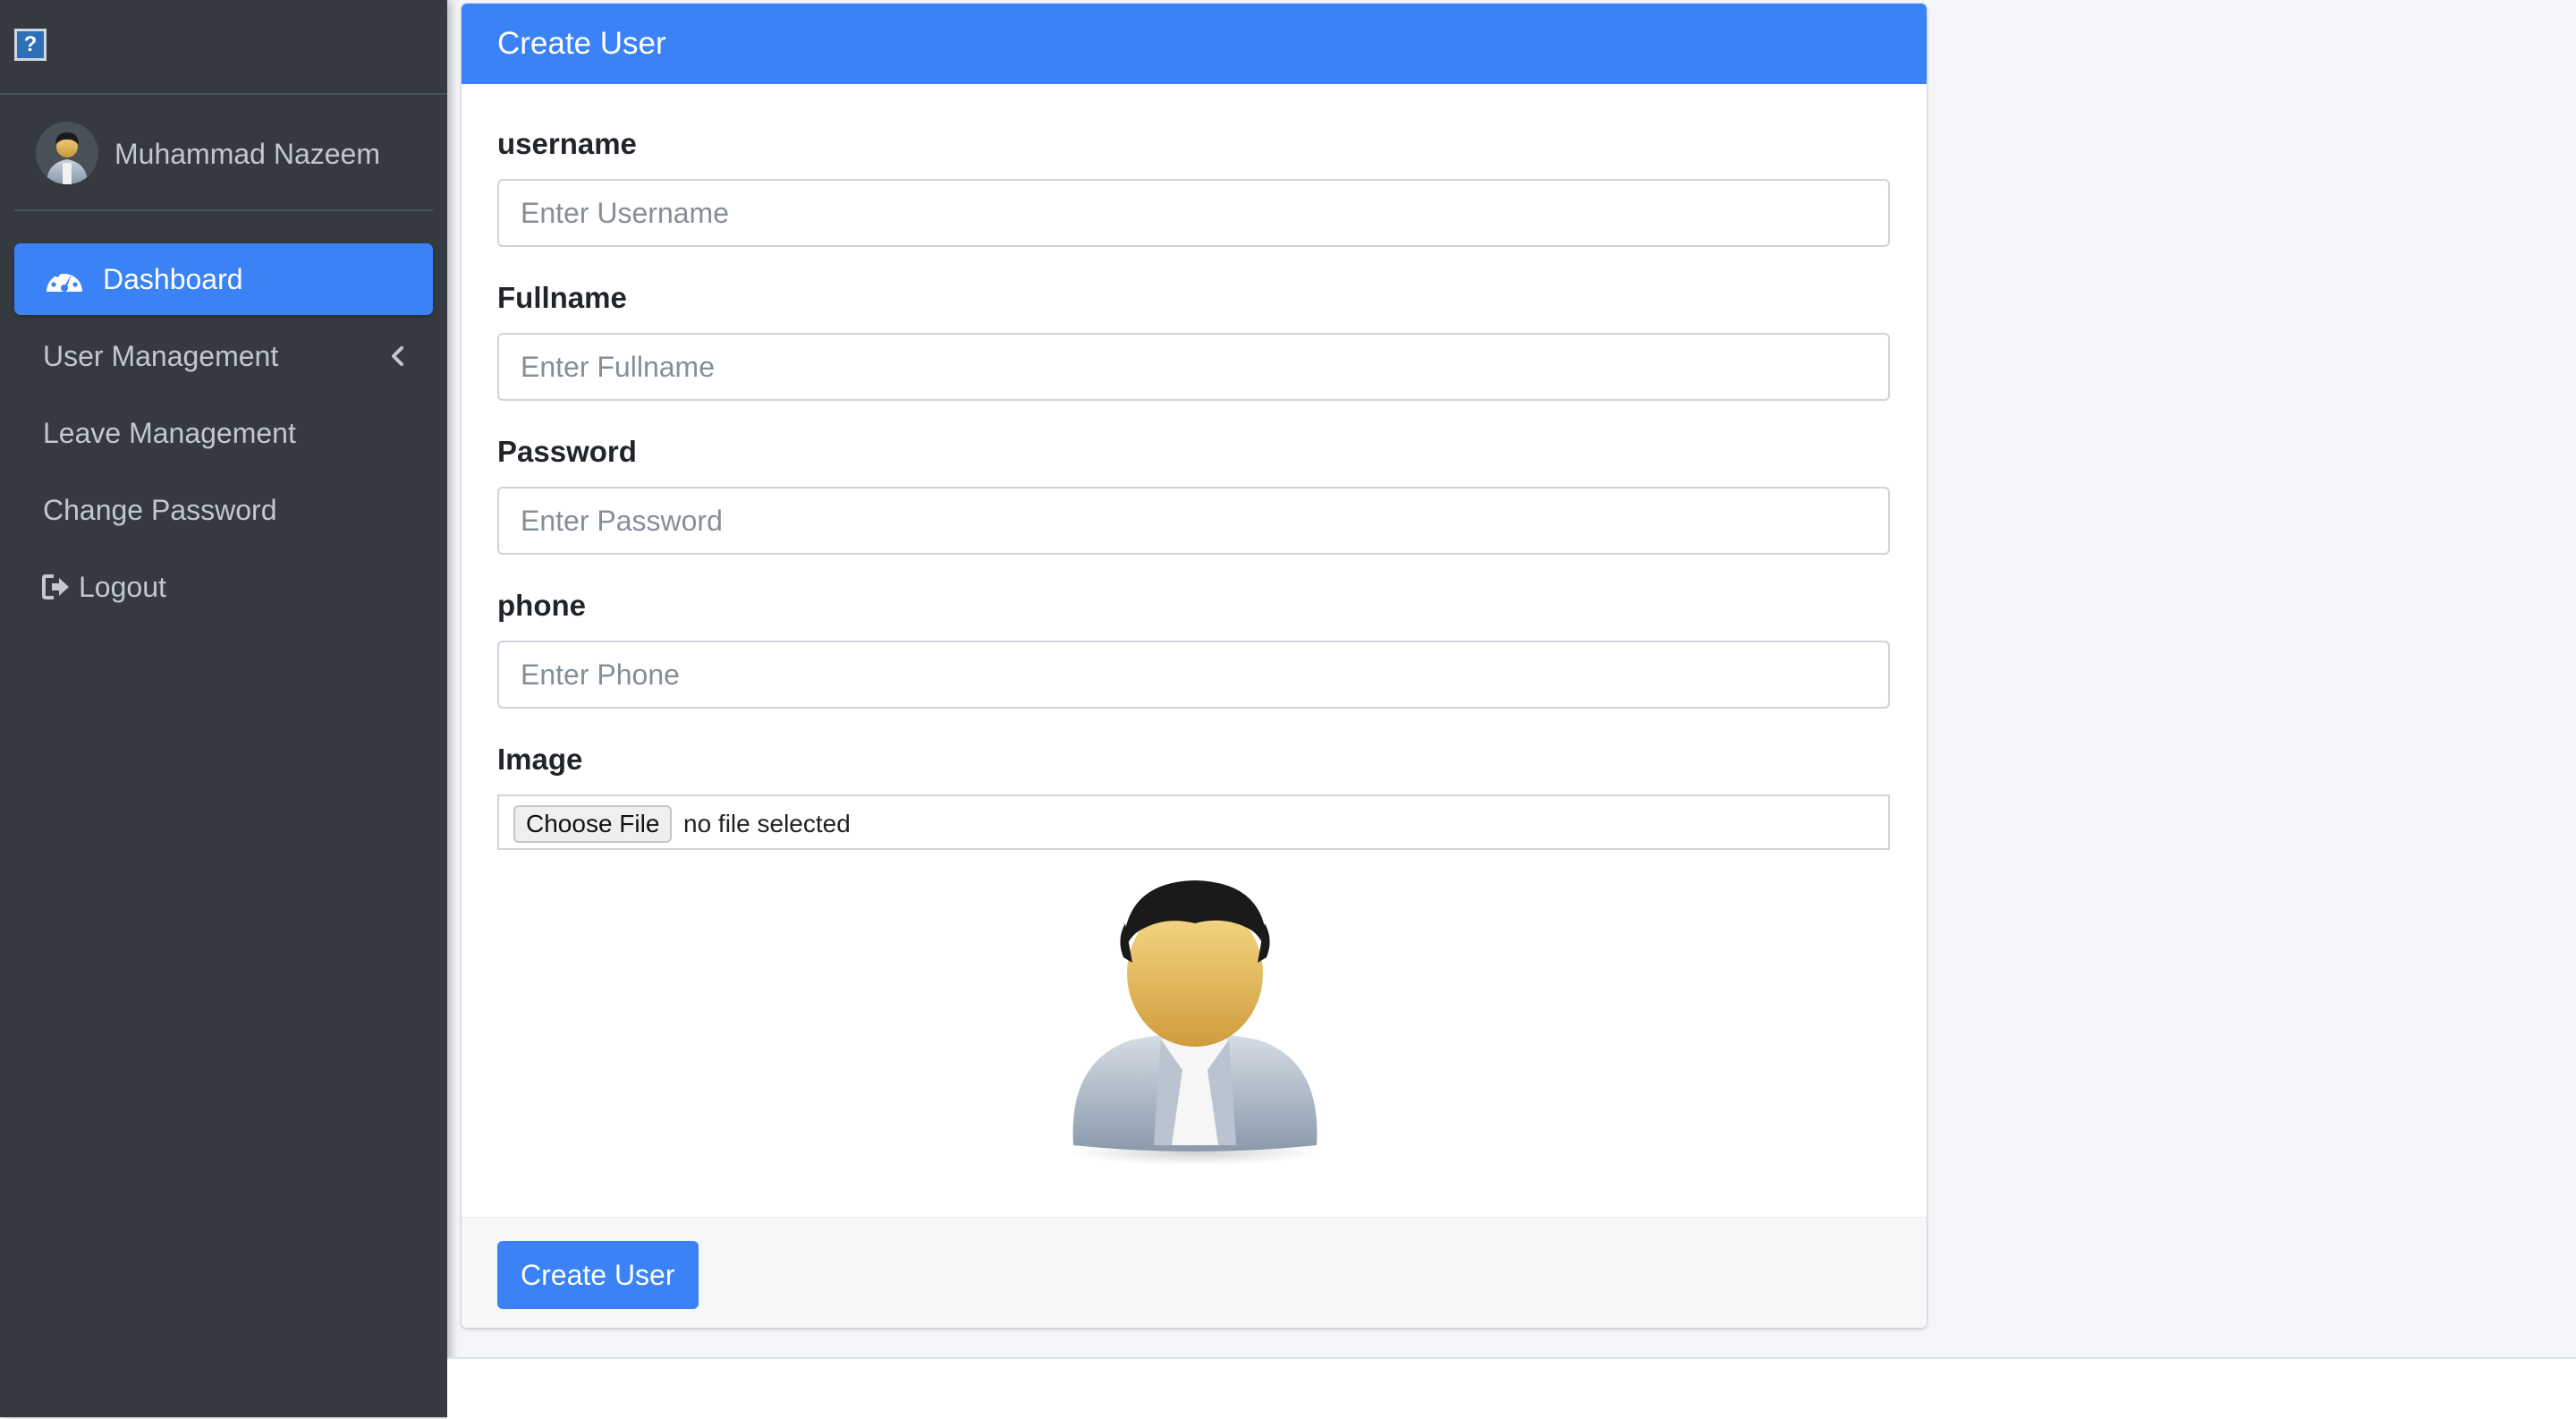 The image size is (2576, 1419). What do you see at coordinates (67, 153) in the screenshot?
I see `user-avatar-icon` at bounding box center [67, 153].